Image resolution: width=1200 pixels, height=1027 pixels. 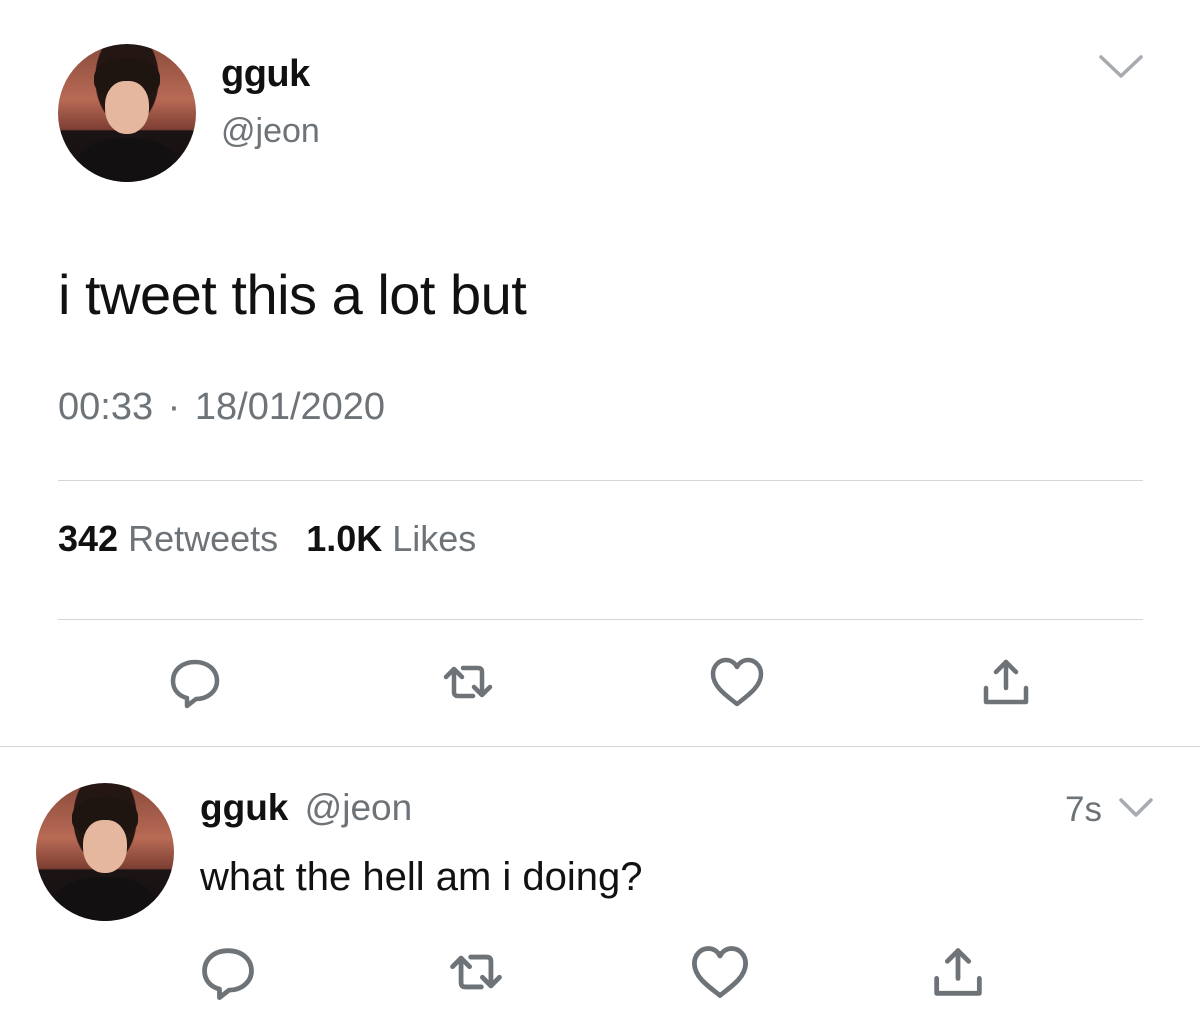 What do you see at coordinates (290, 407) in the screenshot?
I see `tweet-date: 18/01/2020` at bounding box center [290, 407].